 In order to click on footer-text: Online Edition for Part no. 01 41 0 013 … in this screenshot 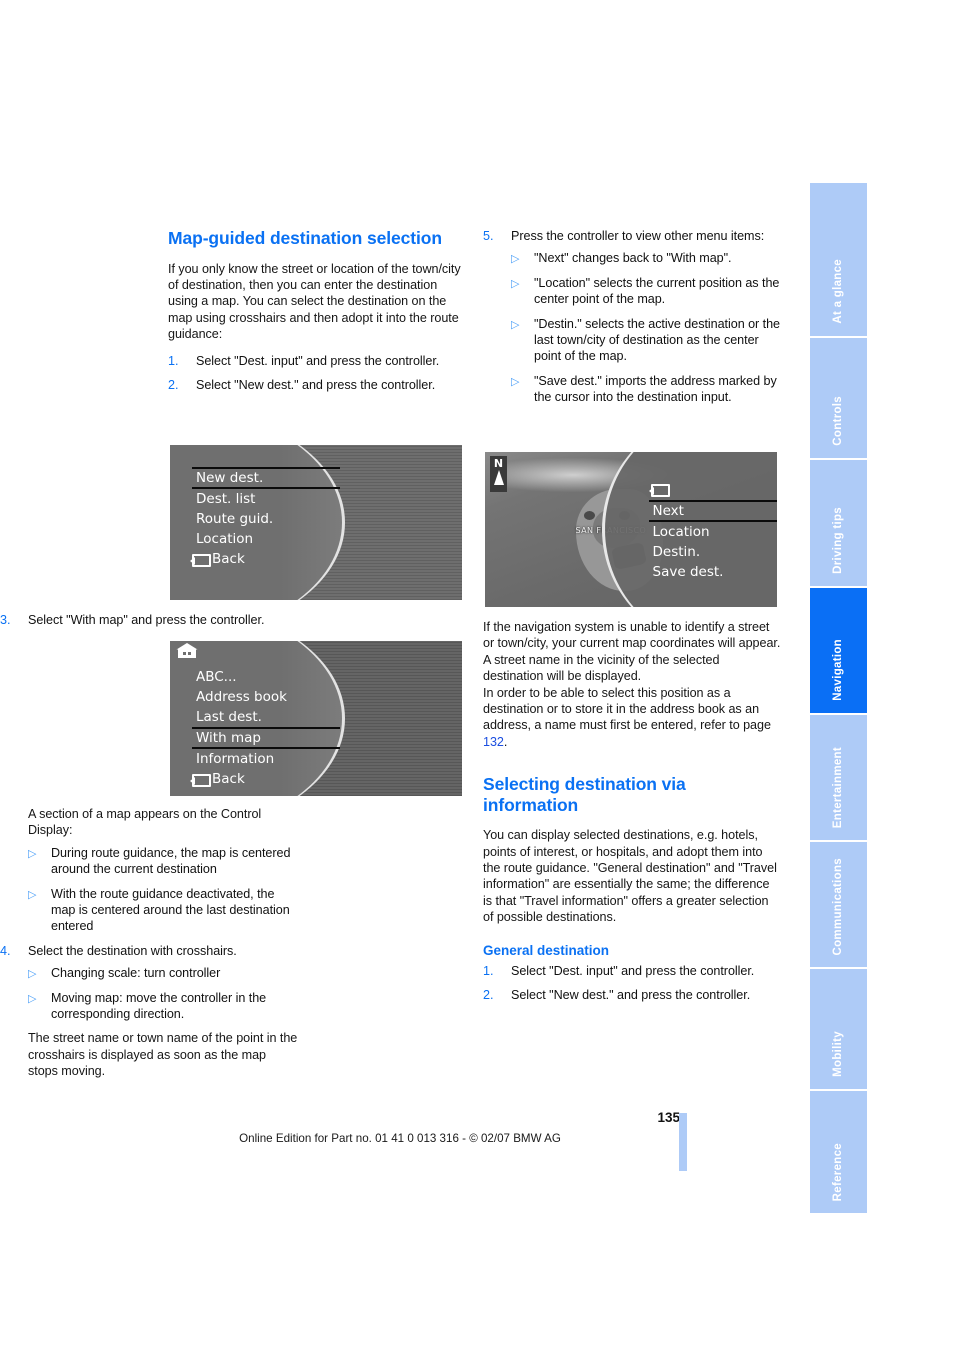, I will do `click(400, 1138)`.